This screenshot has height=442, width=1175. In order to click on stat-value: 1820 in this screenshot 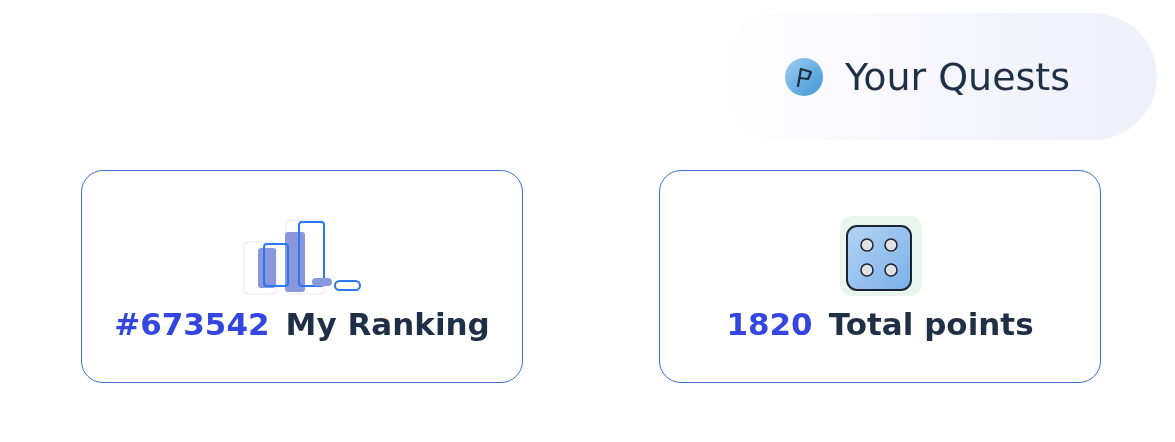, I will do `click(769, 324)`.